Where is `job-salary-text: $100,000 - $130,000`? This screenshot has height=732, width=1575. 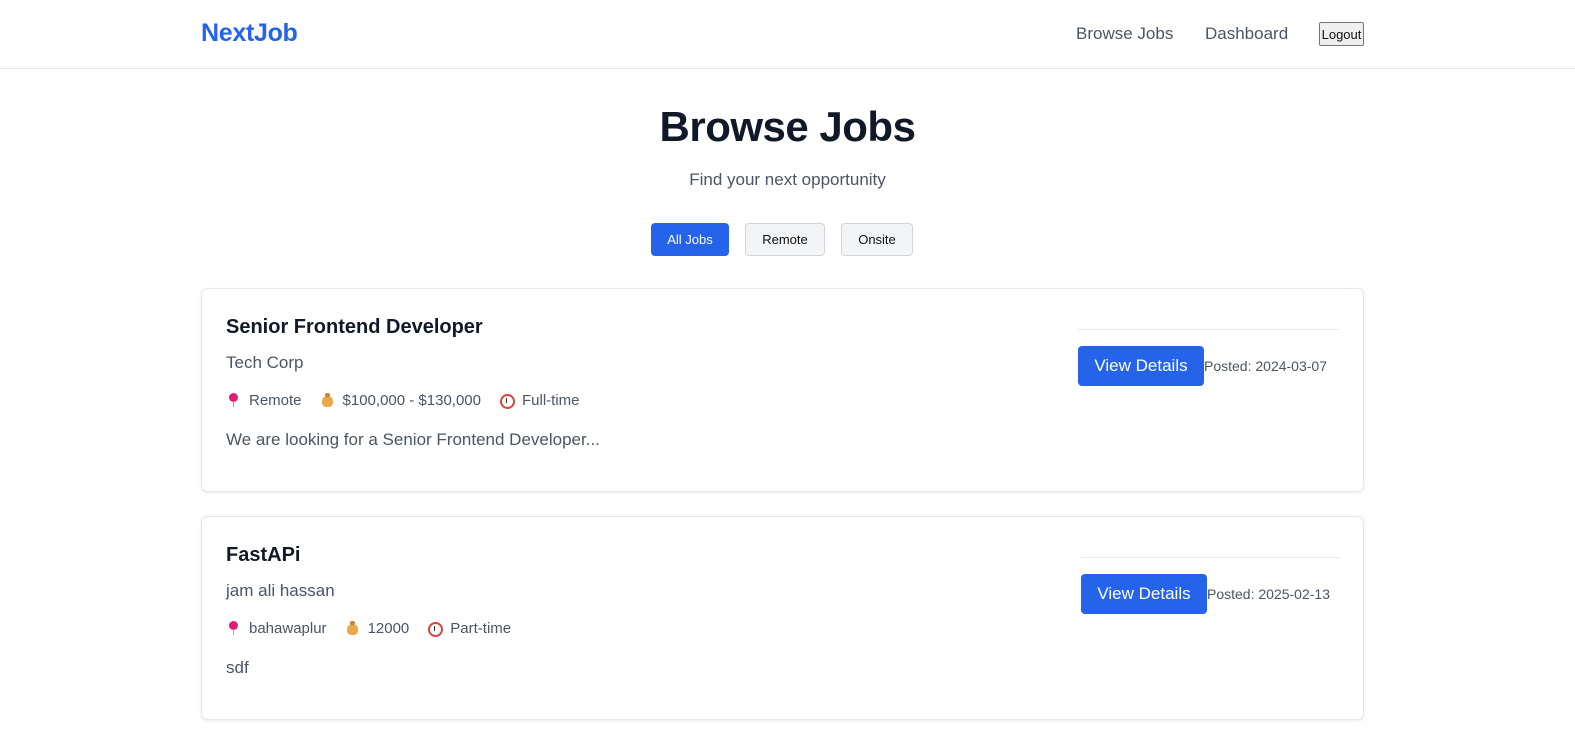 job-salary-text: $100,000 - $130,000 is located at coordinates (411, 400).